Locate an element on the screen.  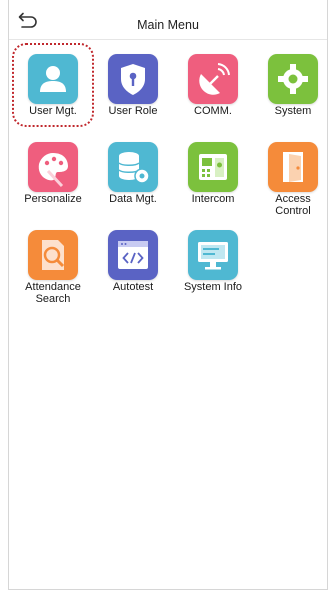
menu-item-access-control: Access Control is located at coordinates (293, 173).